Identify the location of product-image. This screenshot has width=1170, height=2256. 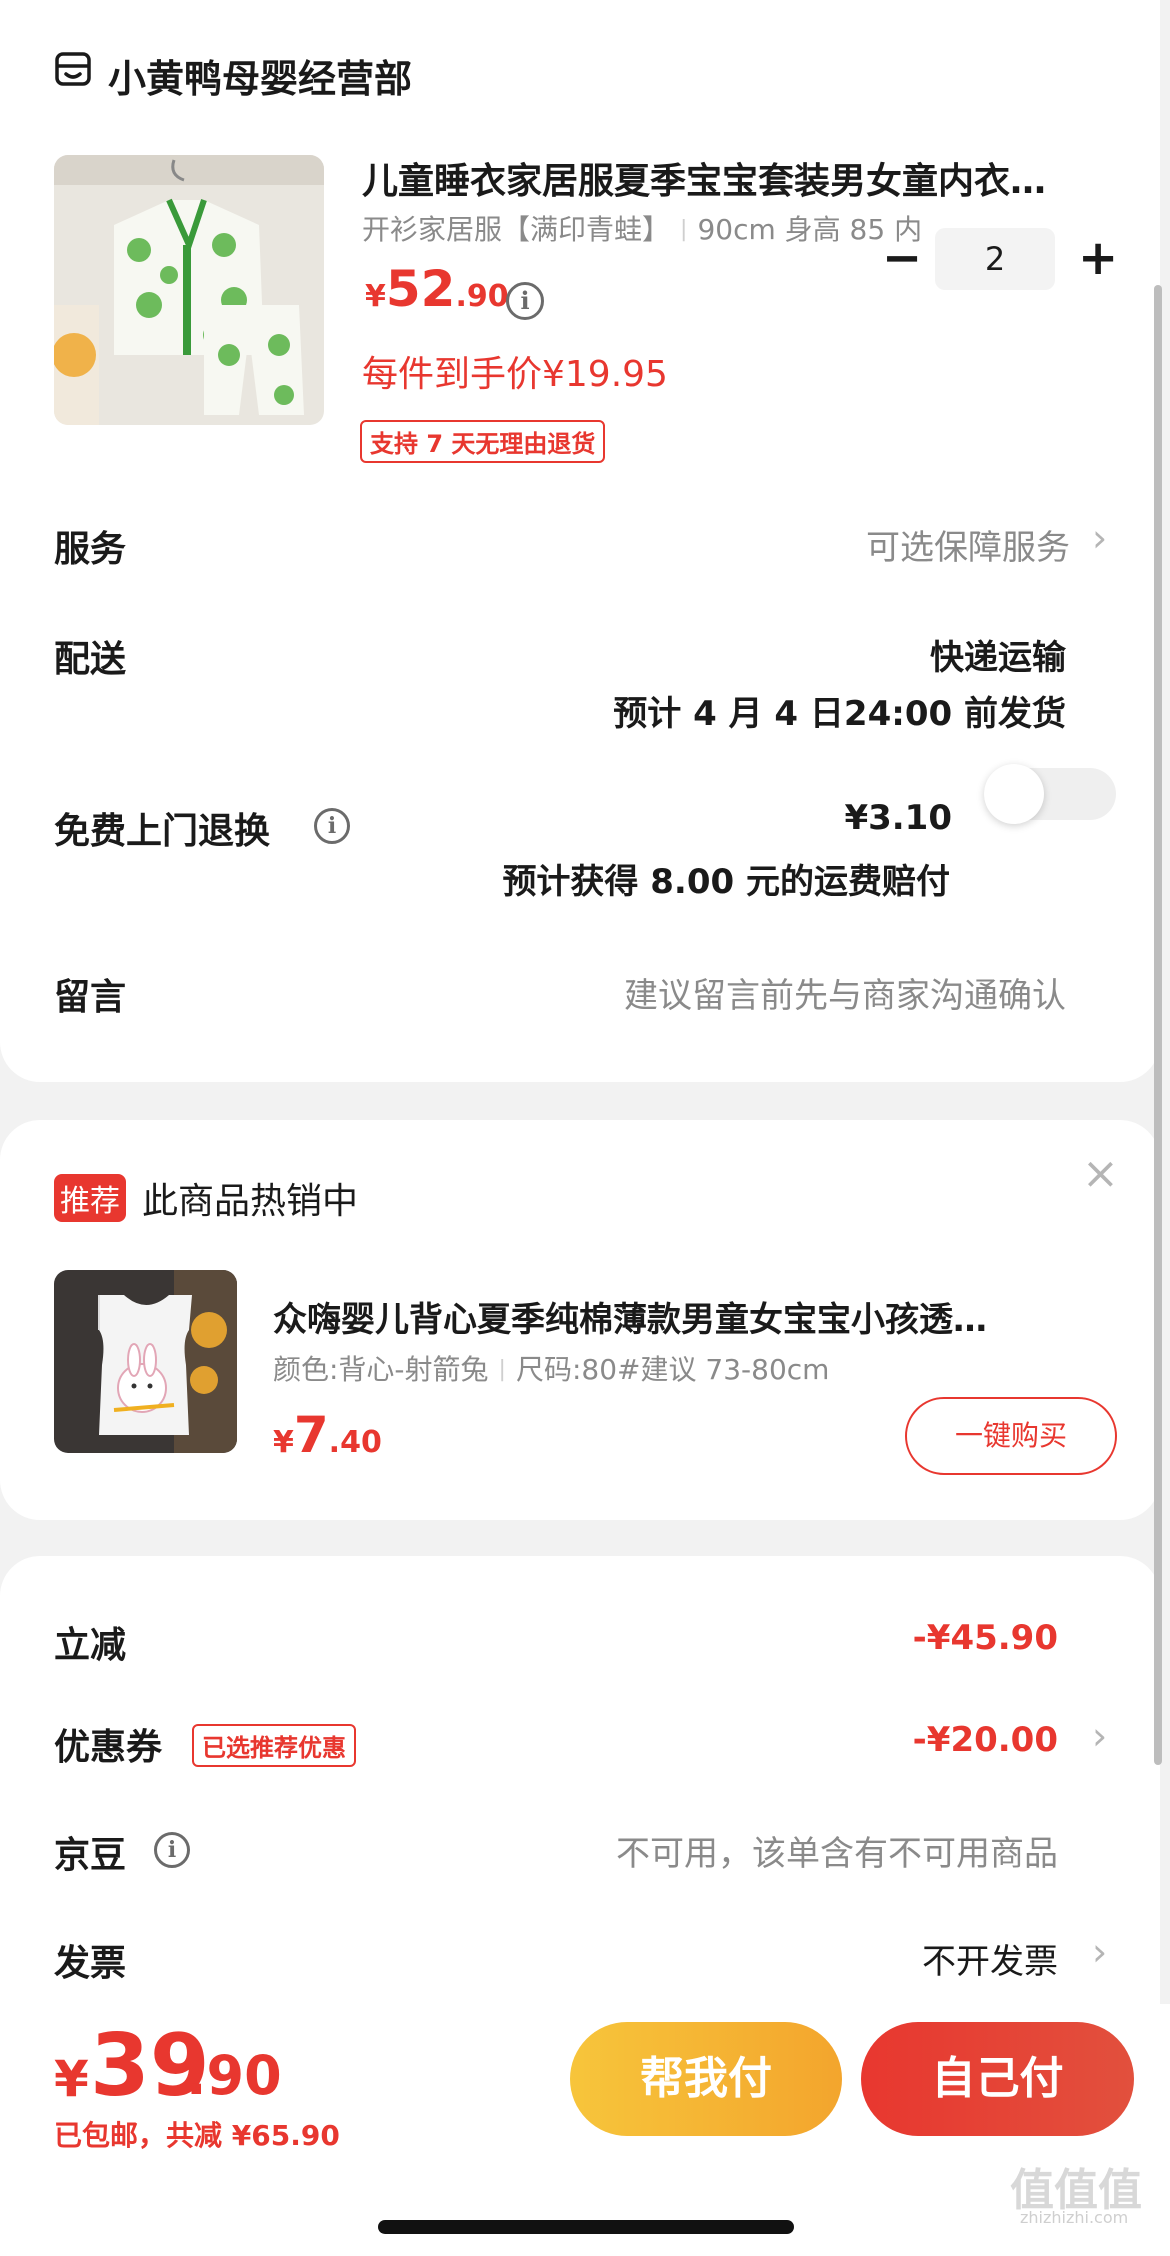
(189, 290).